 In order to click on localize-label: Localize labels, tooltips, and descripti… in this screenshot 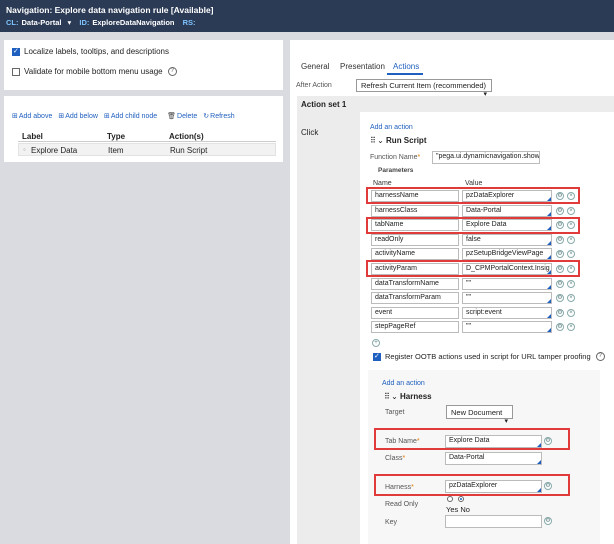, I will do `click(96, 51)`.